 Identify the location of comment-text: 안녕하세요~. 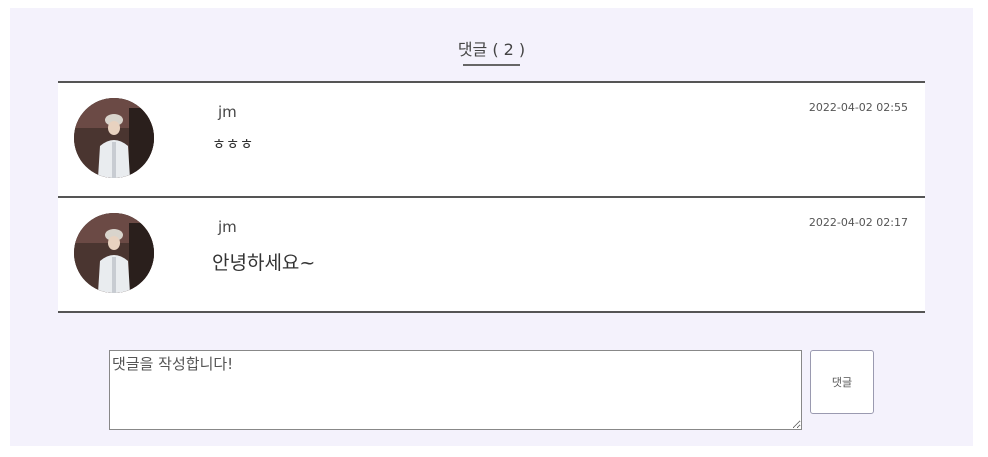
(264, 263).